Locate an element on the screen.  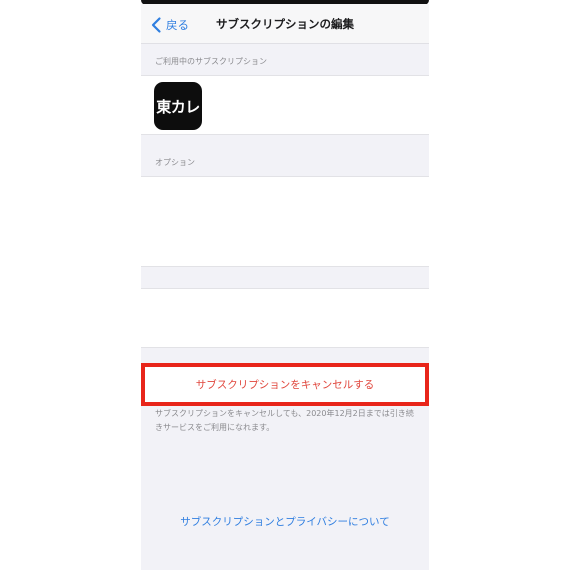
section-header-current: ご利用中のサブスクリプション is located at coordinates (211, 61).